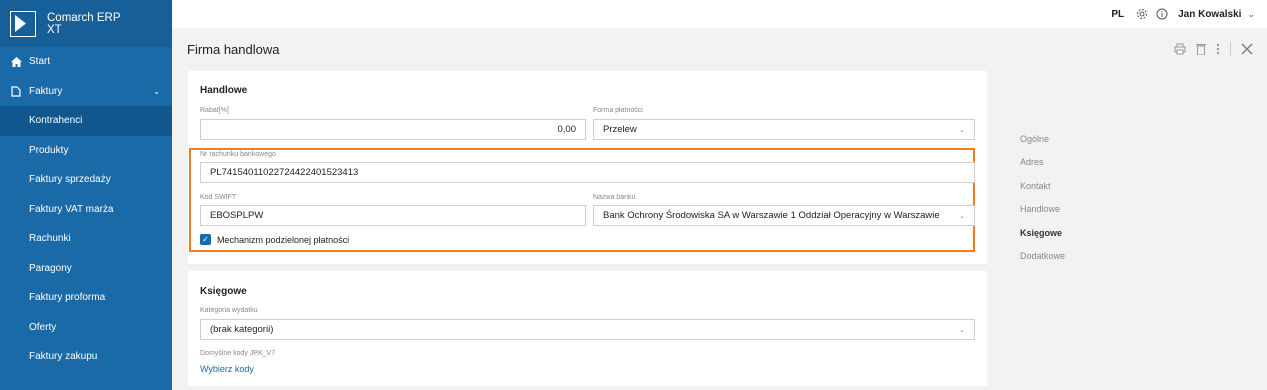 This screenshot has height=390, width=1267. I want to click on sidebar-item-faktury-zakupu: Faktury zakupu, so click(86, 357).